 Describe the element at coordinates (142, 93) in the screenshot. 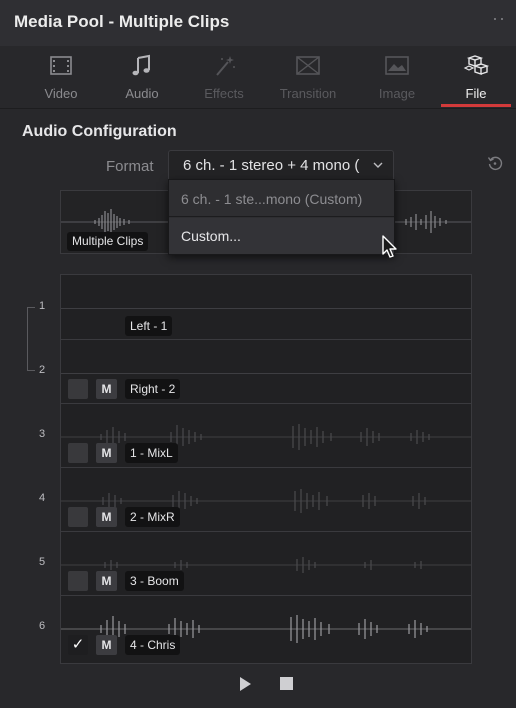

I see `tab-audio-label: Audio` at that location.